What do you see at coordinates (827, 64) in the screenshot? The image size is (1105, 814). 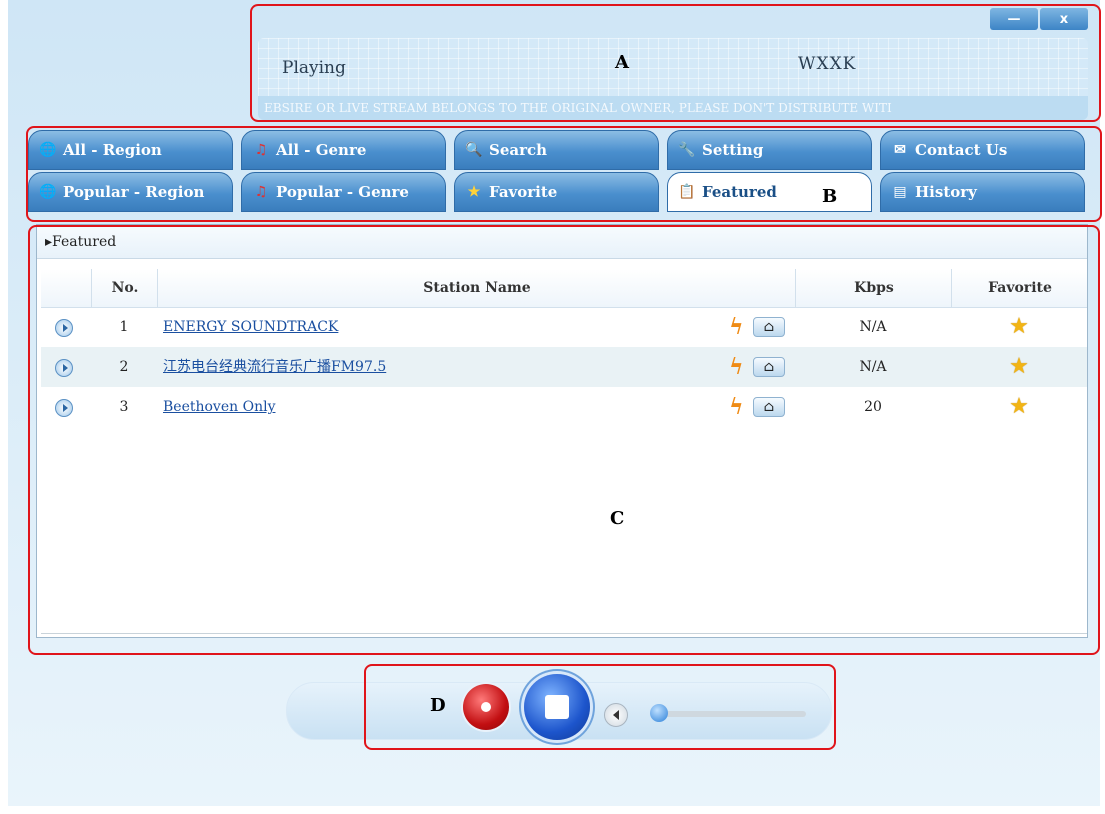 I see `current-station: WXXK` at bounding box center [827, 64].